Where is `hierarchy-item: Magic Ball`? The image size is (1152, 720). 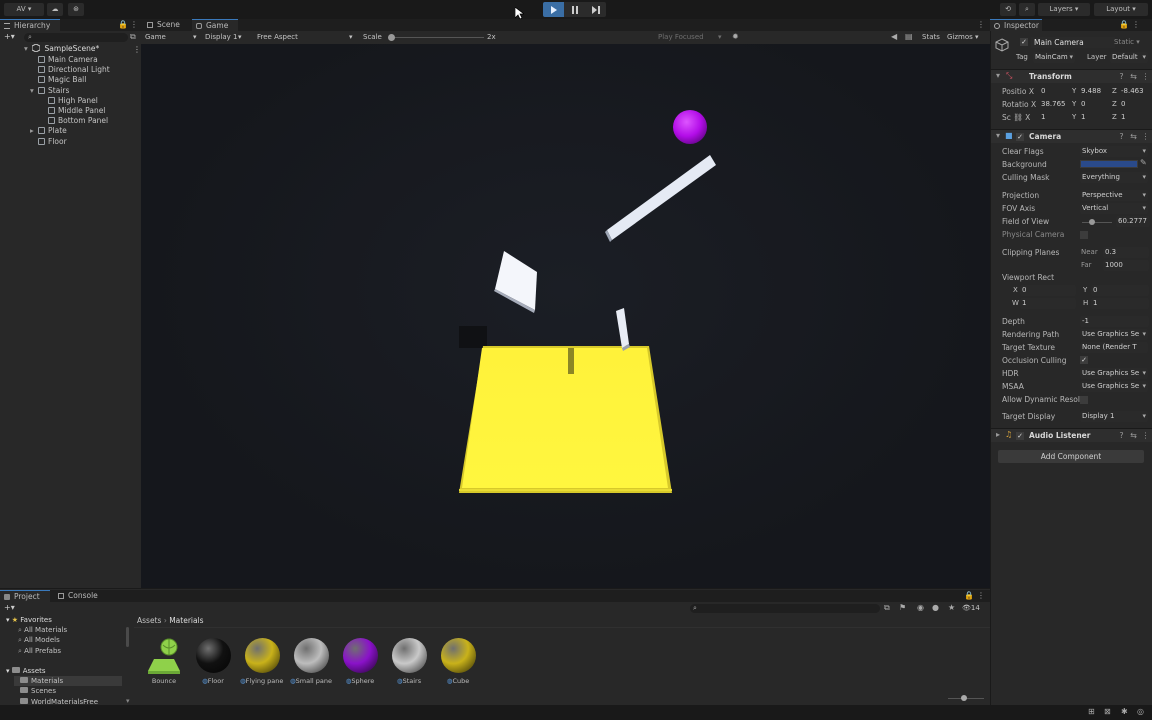
hierarchy-item: Magic Ball is located at coordinates (62, 80).